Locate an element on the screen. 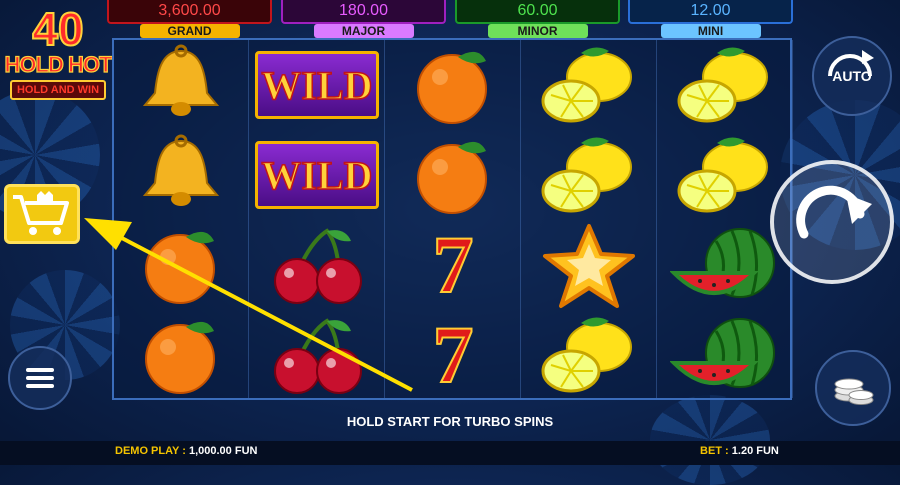 The height and width of the screenshot is (485, 900). star-icon is located at coordinates (589, 266).